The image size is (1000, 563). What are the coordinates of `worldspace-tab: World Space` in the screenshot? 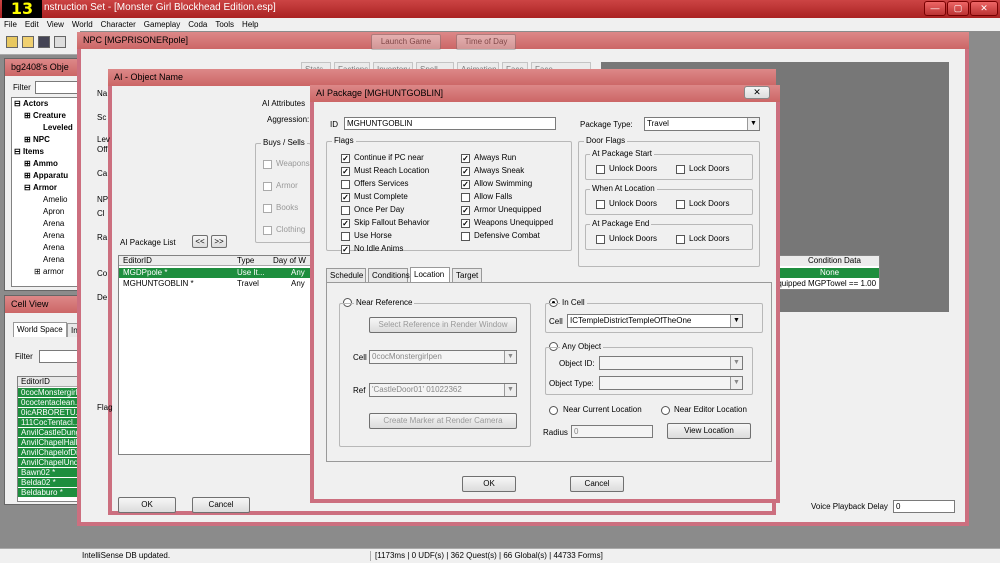 It's located at (40, 329).